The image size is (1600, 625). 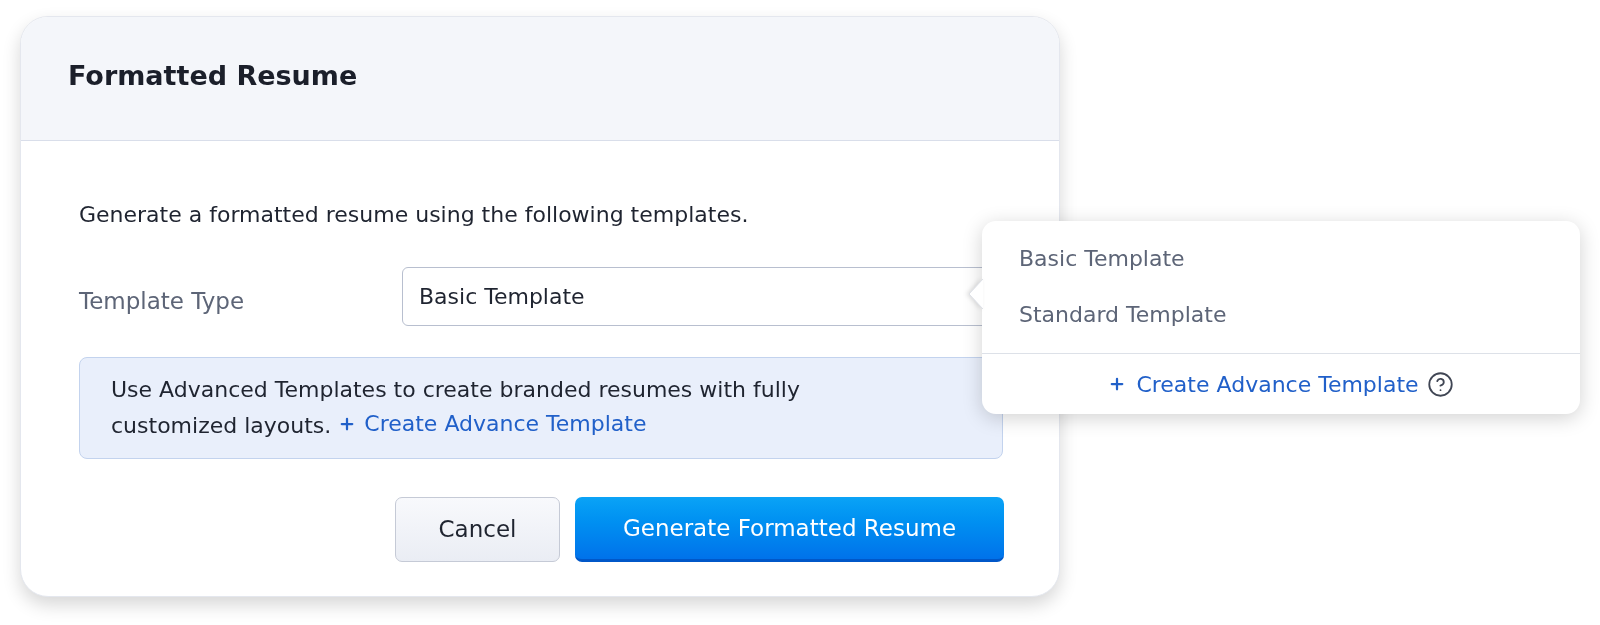 What do you see at coordinates (414, 215) in the screenshot?
I see `description-text: Generate a formatted resume using the following templates.` at bounding box center [414, 215].